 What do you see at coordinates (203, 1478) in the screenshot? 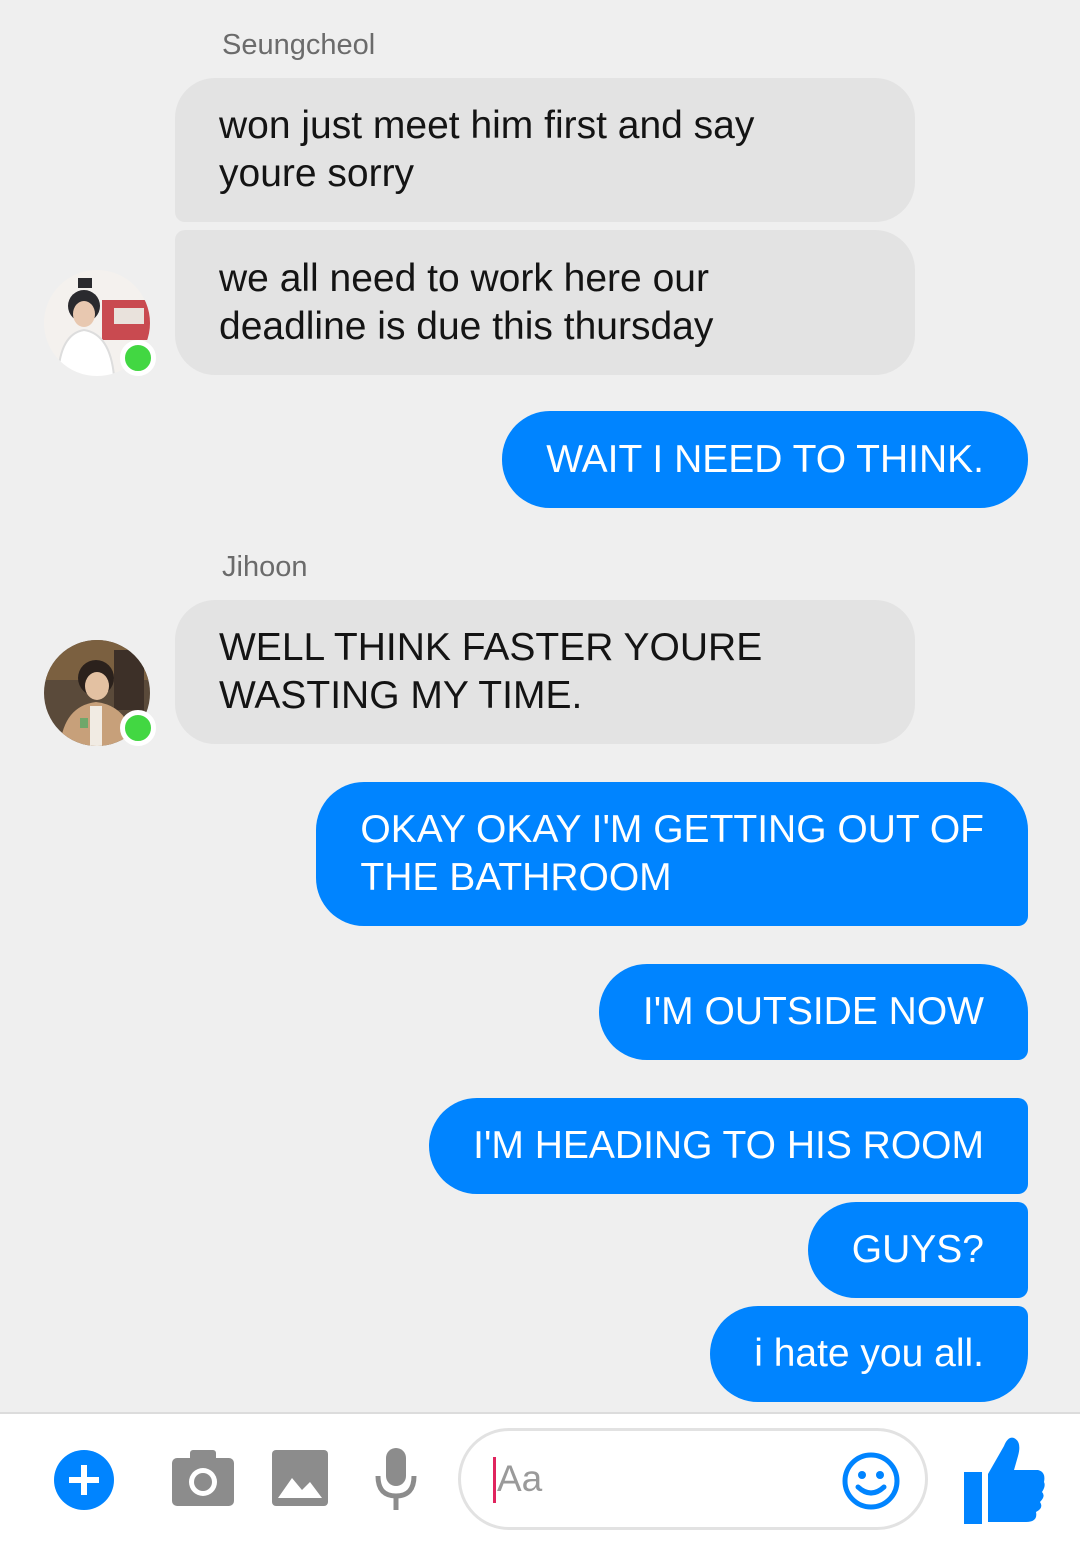
I see `camera-icon` at bounding box center [203, 1478].